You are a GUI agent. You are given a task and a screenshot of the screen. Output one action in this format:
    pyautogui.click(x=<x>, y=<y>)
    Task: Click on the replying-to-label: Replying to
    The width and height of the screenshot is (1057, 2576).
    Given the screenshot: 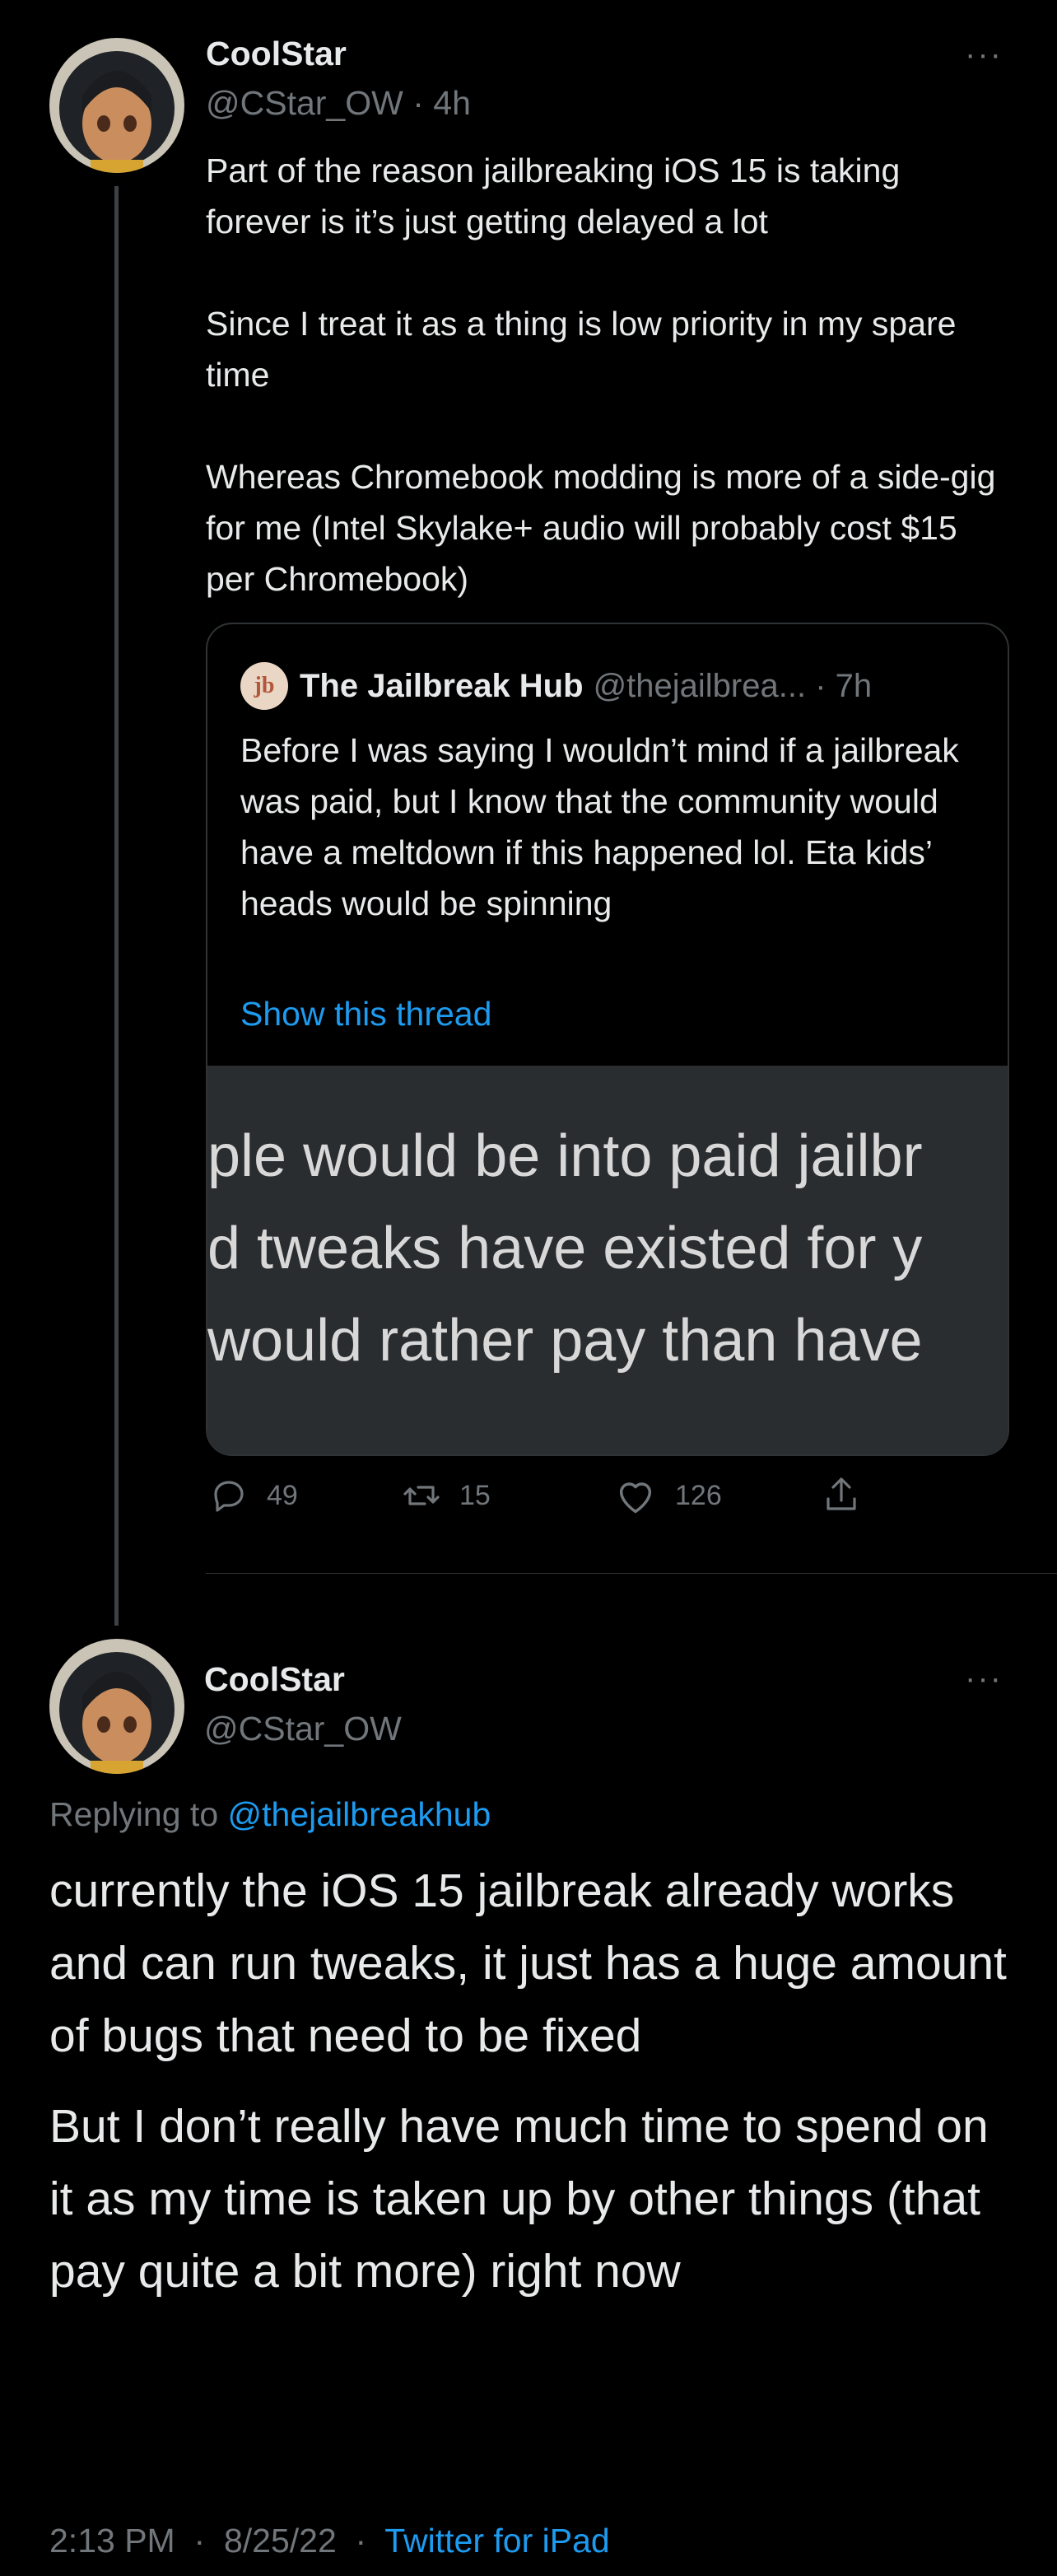 What is the action you would take?
    pyautogui.click(x=134, y=1814)
    